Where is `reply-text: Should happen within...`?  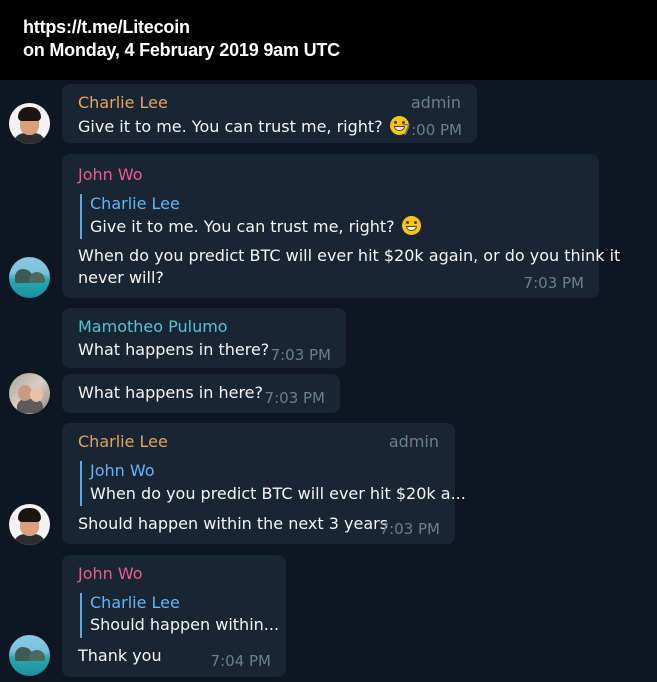
reply-text: Should happen within... is located at coordinates (185, 624).